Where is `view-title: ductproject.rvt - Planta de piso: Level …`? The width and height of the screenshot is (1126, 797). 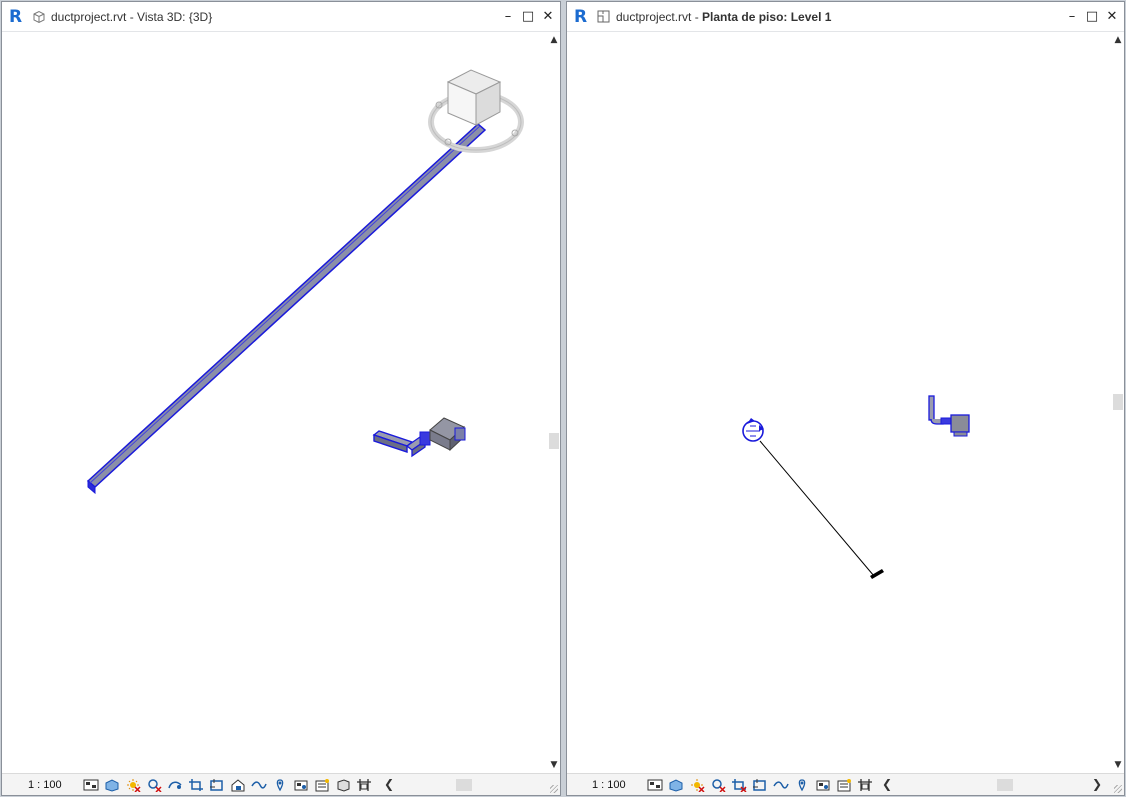
view-title: ductproject.rvt - Planta de piso: Level … is located at coordinates (724, 17).